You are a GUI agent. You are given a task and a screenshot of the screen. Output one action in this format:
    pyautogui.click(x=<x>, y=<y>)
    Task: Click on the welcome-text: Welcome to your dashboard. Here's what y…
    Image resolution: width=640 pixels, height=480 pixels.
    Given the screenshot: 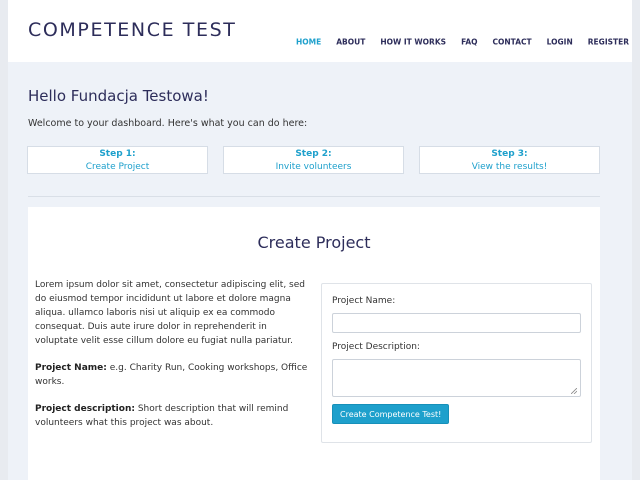 What is the action you would take?
    pyautogui.click(x=168, y=123)
    